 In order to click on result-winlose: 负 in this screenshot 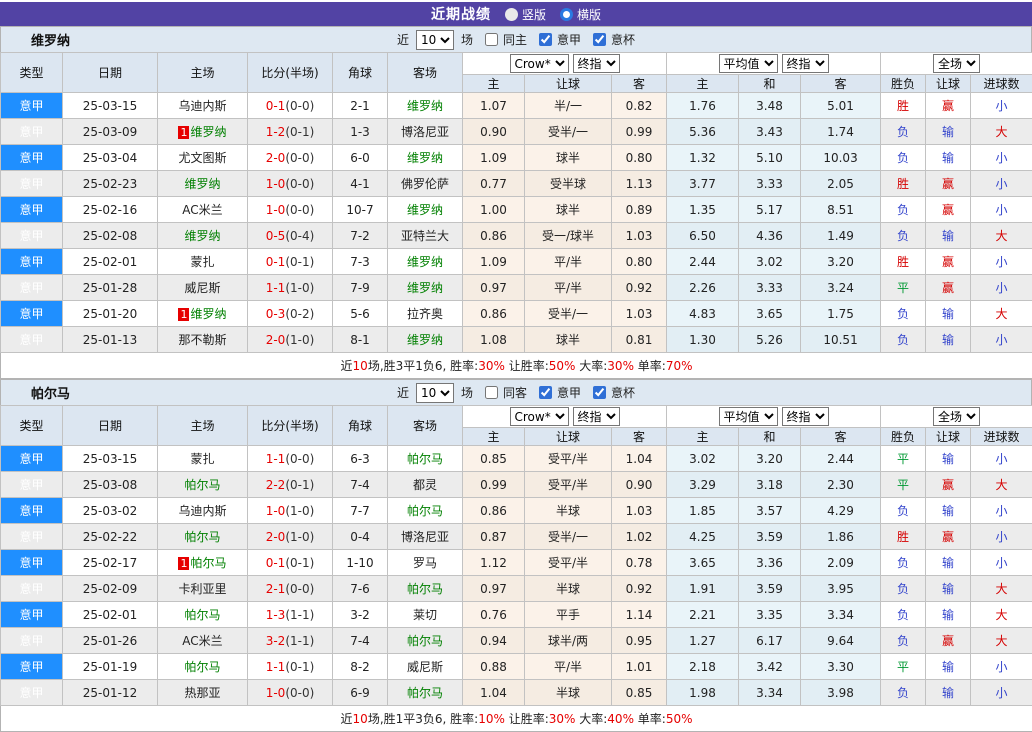, I will do `click(903, 614)`.